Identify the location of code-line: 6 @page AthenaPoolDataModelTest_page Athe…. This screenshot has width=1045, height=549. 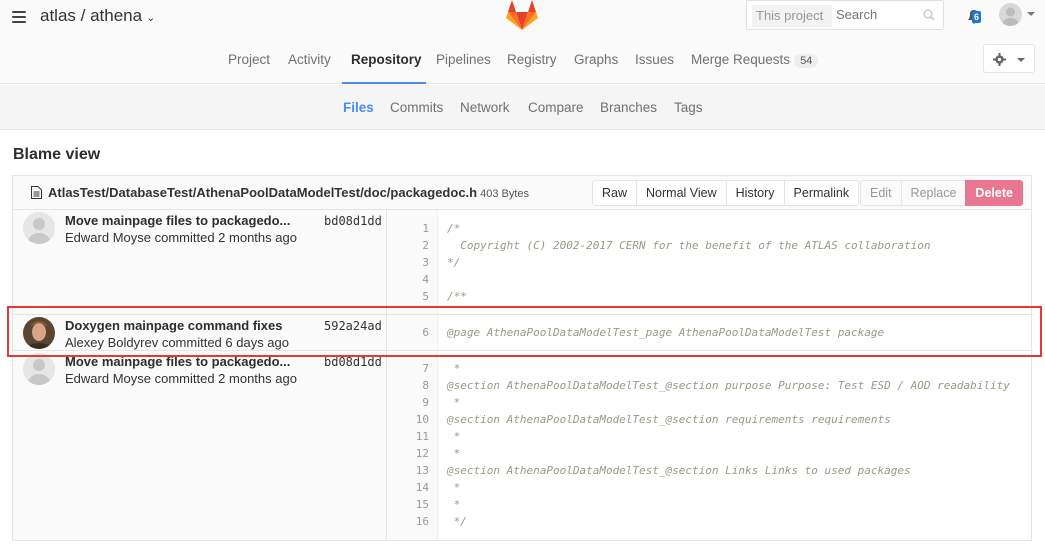
(710, 332).